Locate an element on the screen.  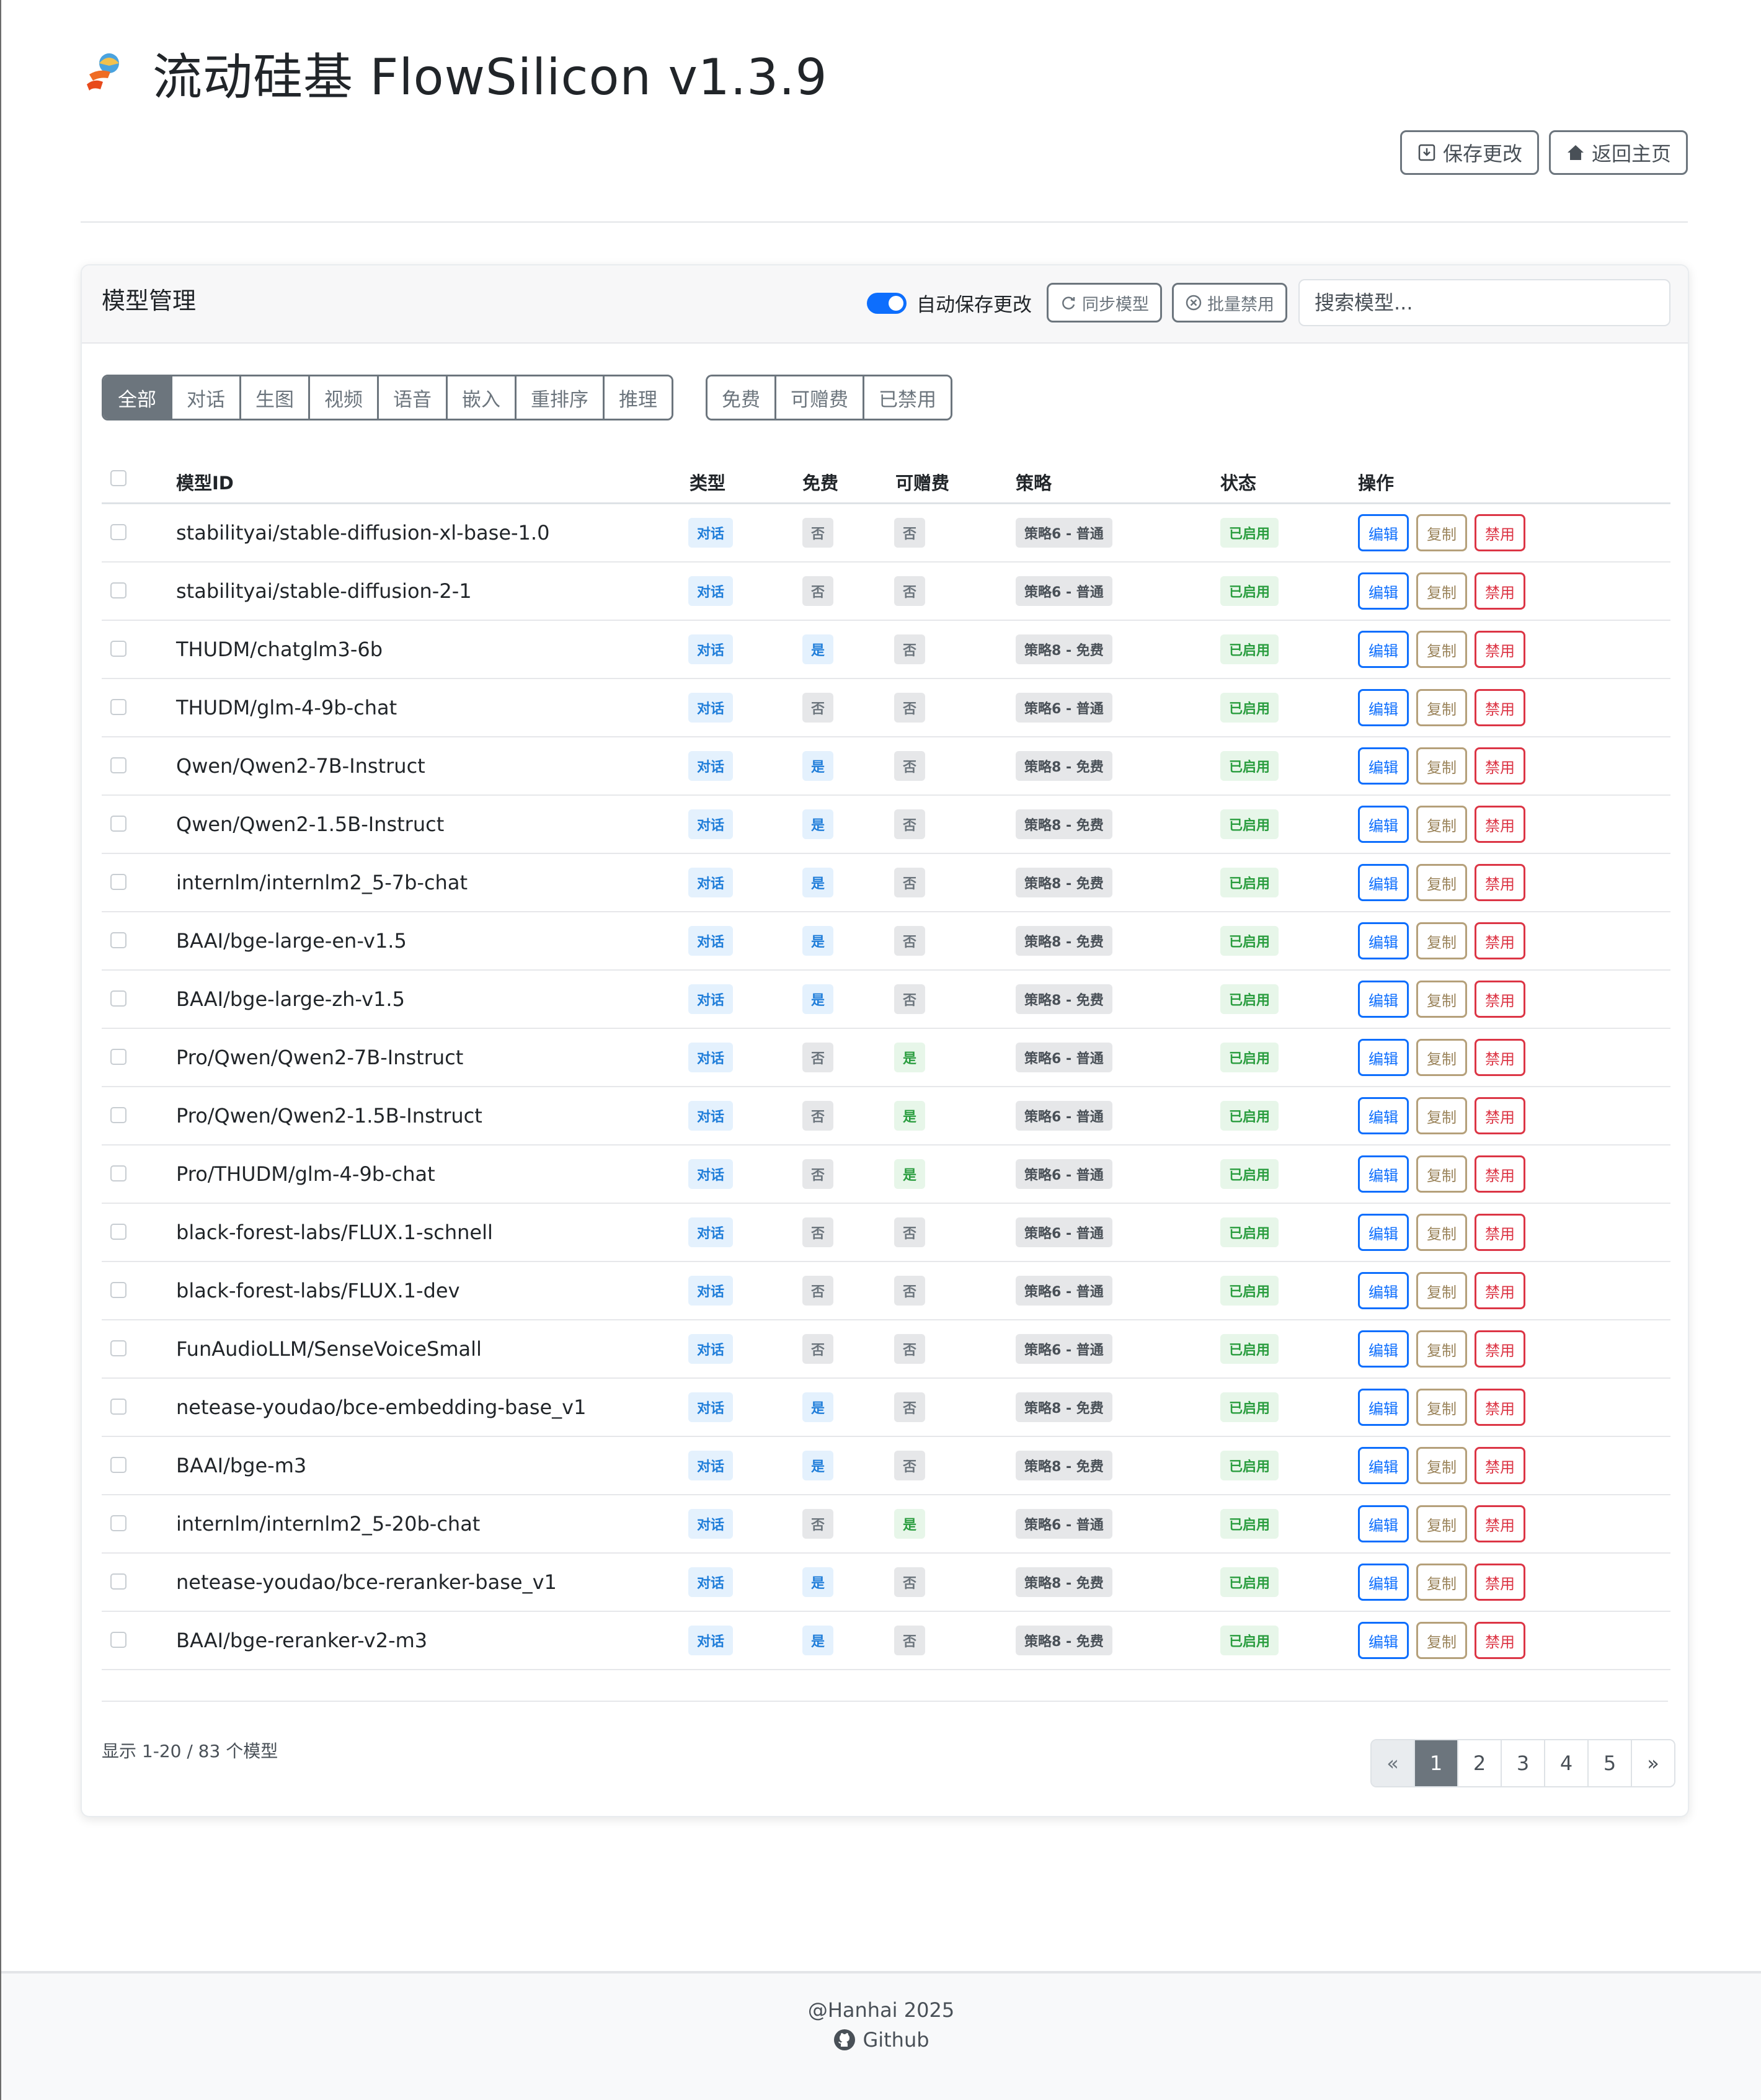
filter-type-button: 重排序 is located at coordinates (561, 397).